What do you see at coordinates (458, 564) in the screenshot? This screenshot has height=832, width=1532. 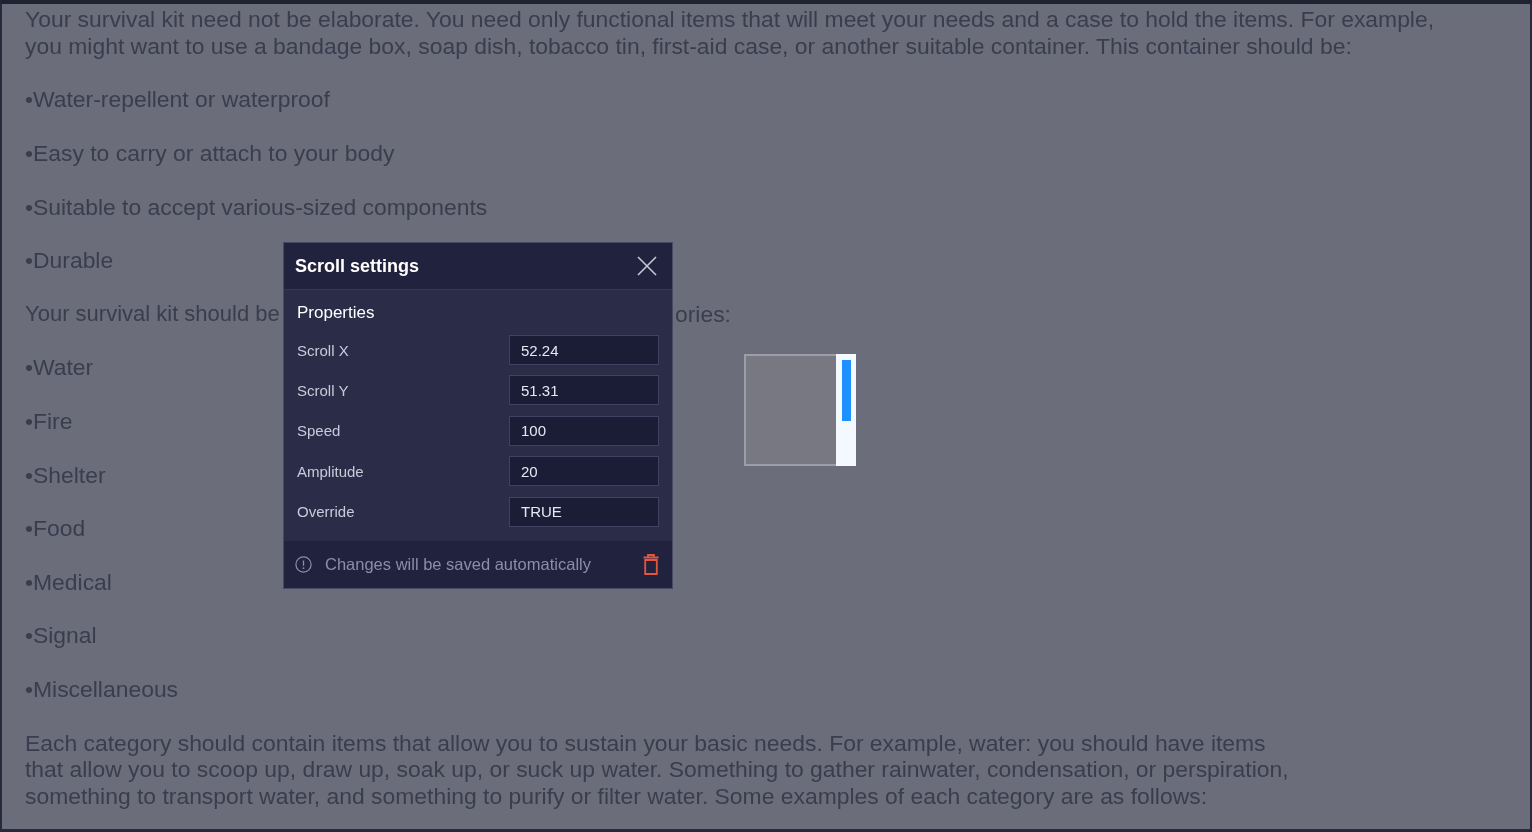 I see `footer-note: Changes will be saved automatically` at bounding box center [458, 564].